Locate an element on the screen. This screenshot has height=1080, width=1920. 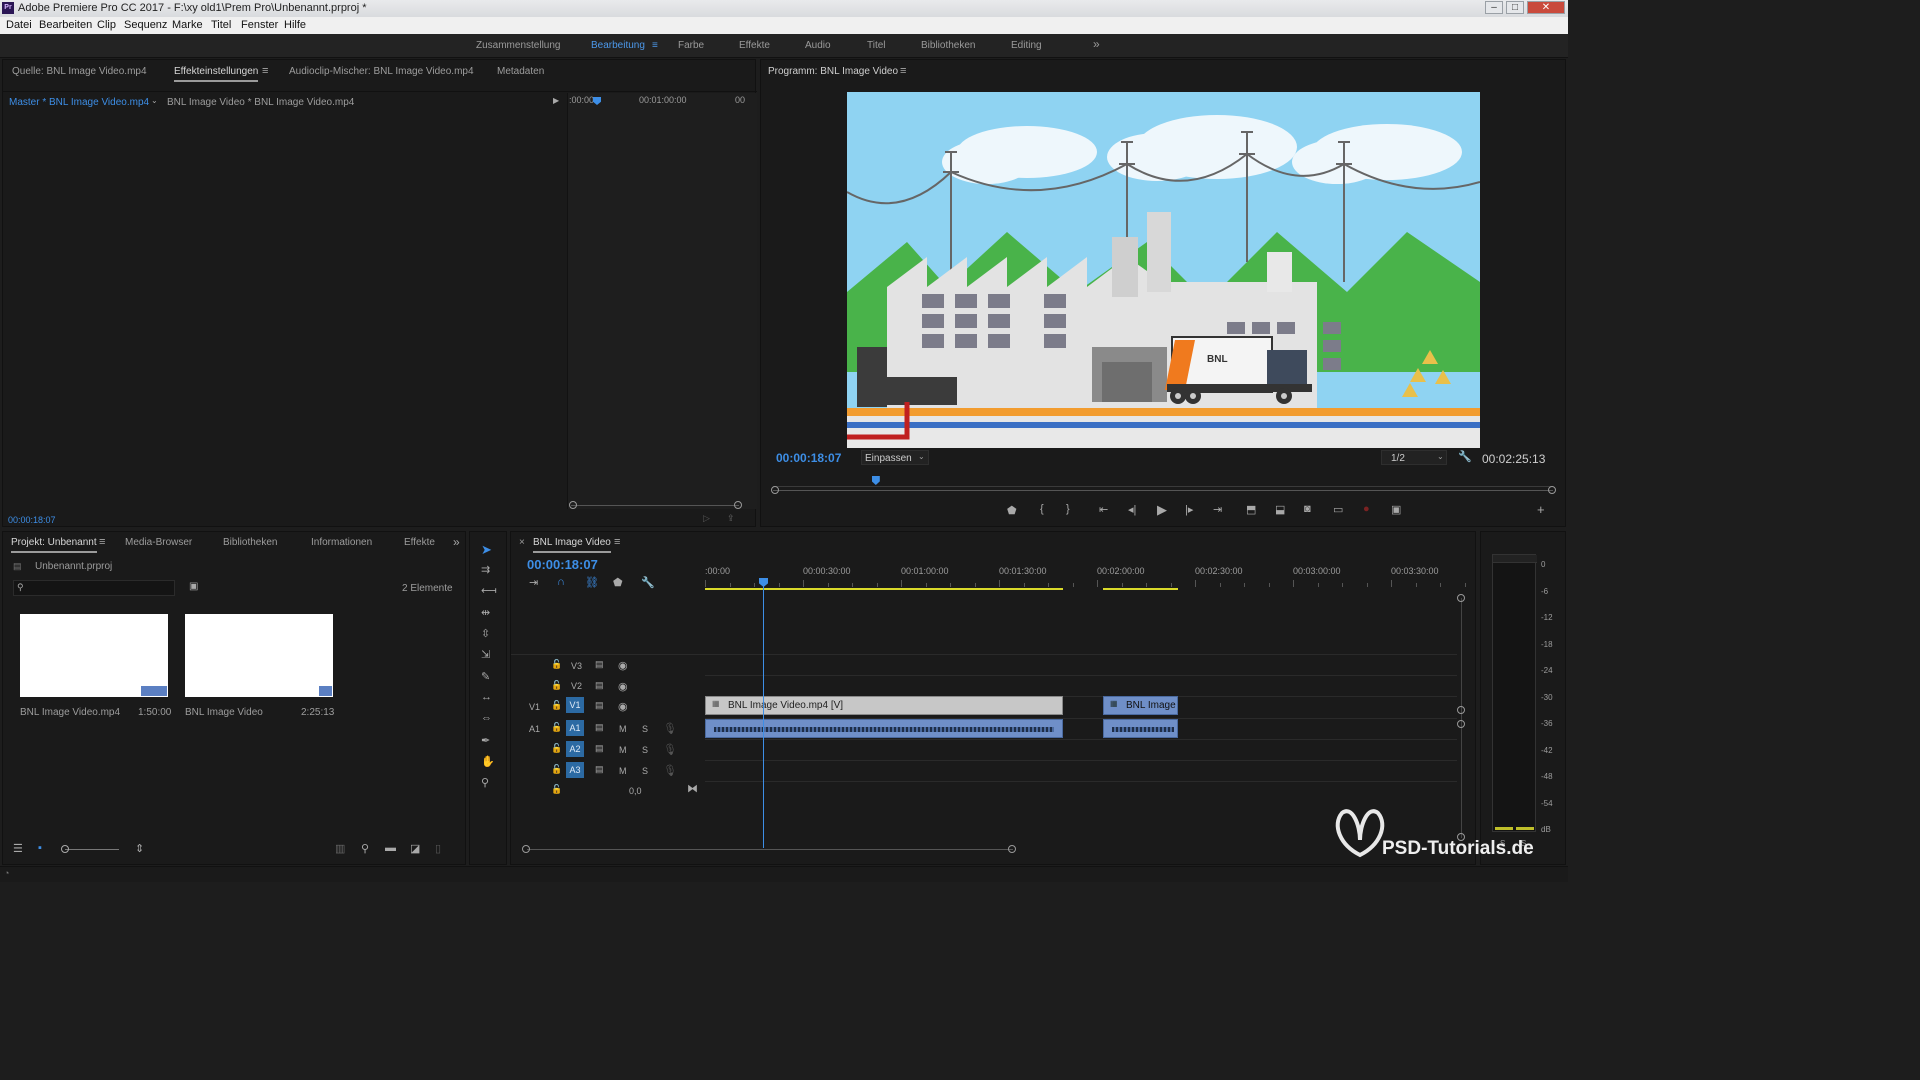
compare-icon: ▭ is located at coordinates (1338, 509).